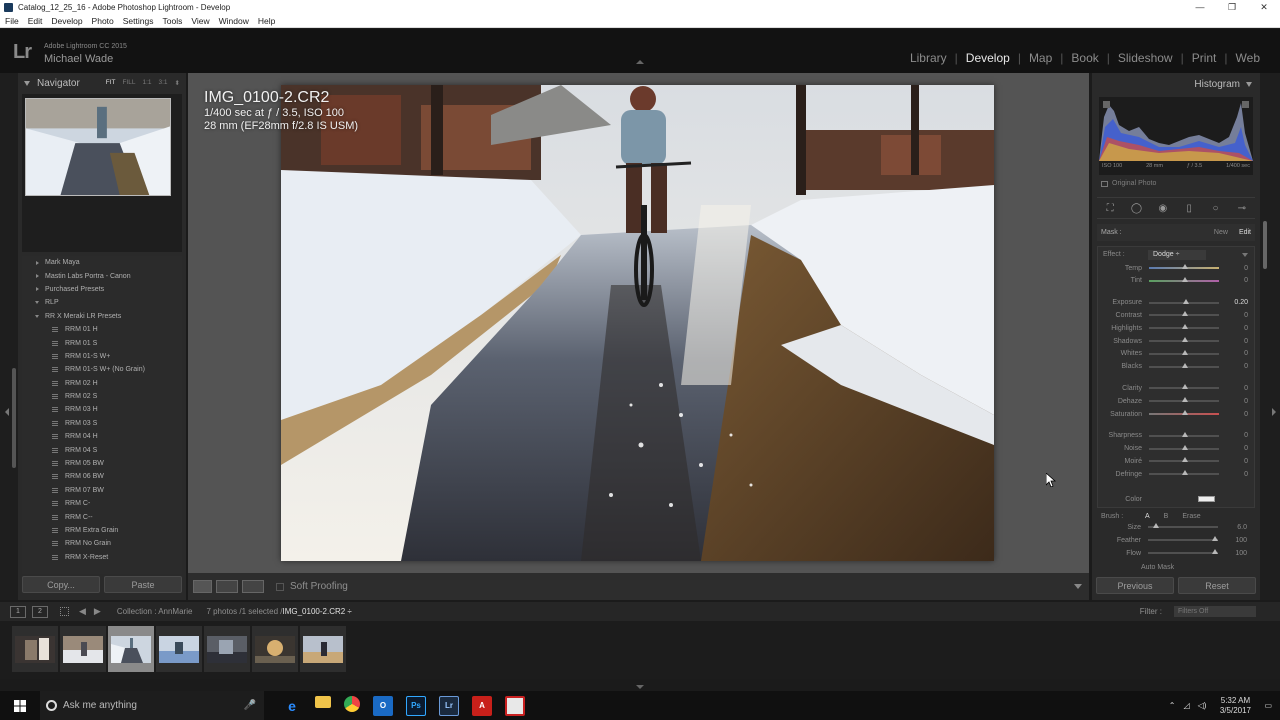 This screenshot has width=1280, height=720. What do you see at coordinates (102, 490) in the screenshot?
I see `preset-item: RRM 07 BW` at bounding box center [102, 490].